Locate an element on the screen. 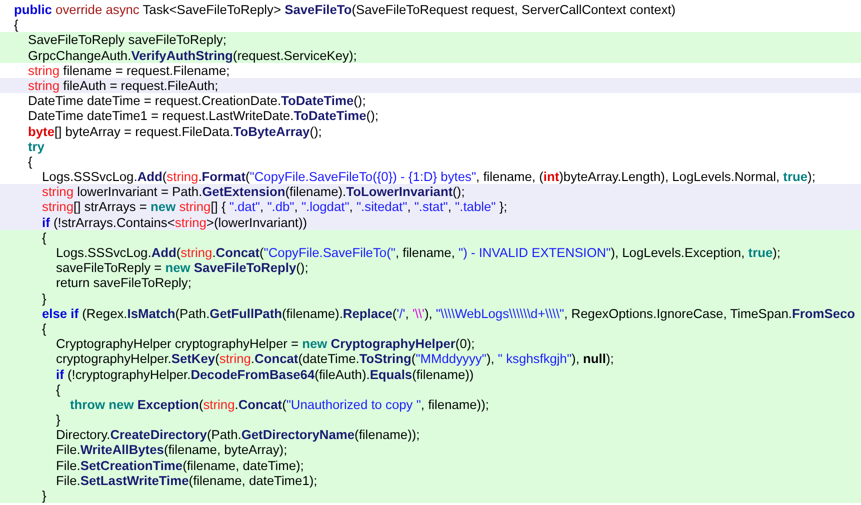 The height and width of the screenshot is (505, 861). code-line: else if (Regex.IsMatch(Path.GetFullPath(filename).Replace('/', '\\'), "\\\\WebLogs\\\\\\d+\\\\", RegexOptions.IgnoreCase, TimeSpan.FromSeco is located at coordinates (449, 313).